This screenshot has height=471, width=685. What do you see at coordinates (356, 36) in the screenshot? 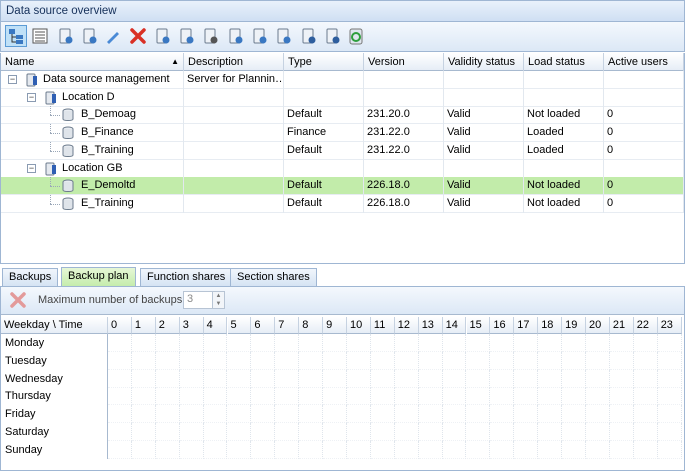
I see `reload-icon` at bounding box center [356, 36].